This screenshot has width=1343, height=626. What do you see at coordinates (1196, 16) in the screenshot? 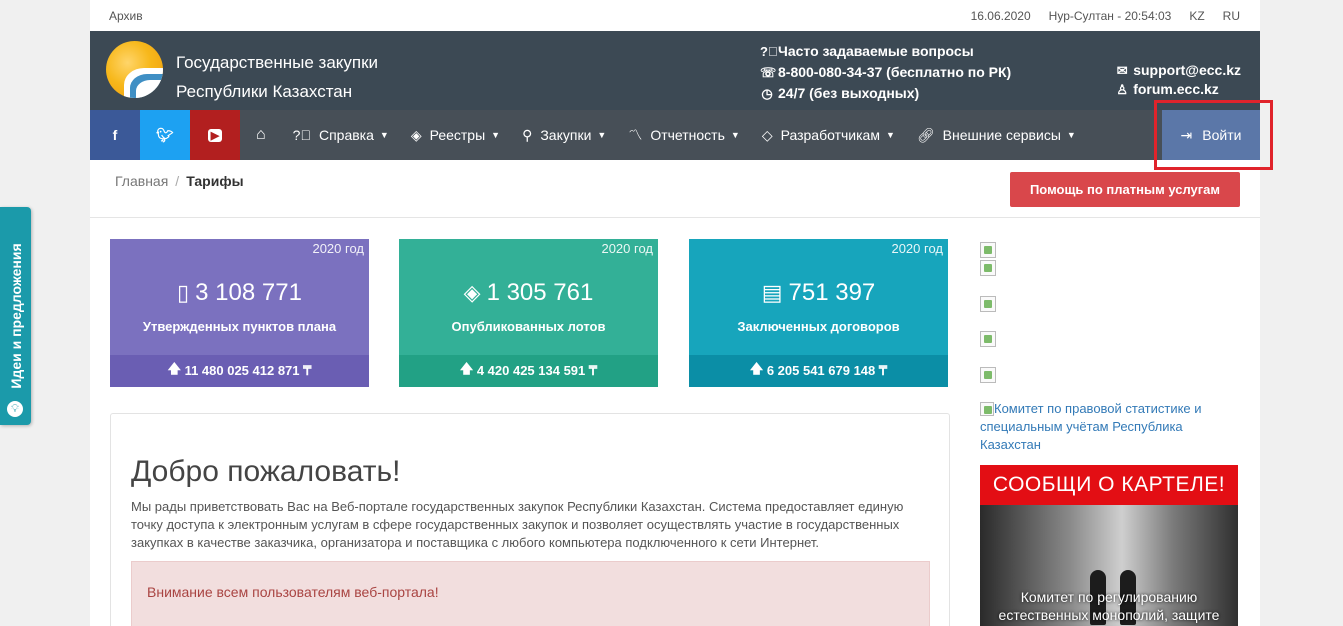
I see `lang-kz-link: KZ` at bounding box center [1196, 16].